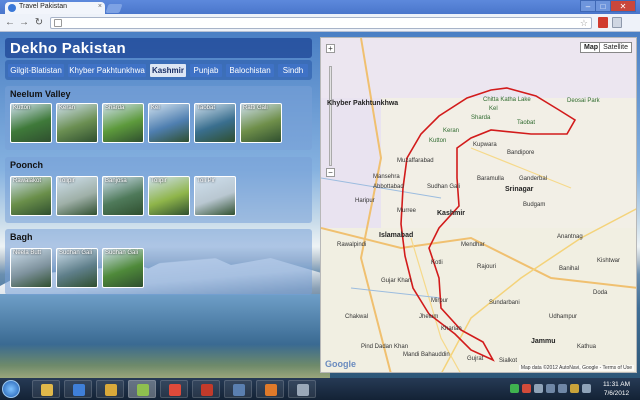 This screenshot has height=400, width=640. I want to click on map-label: Haripur, so click(365, 201).